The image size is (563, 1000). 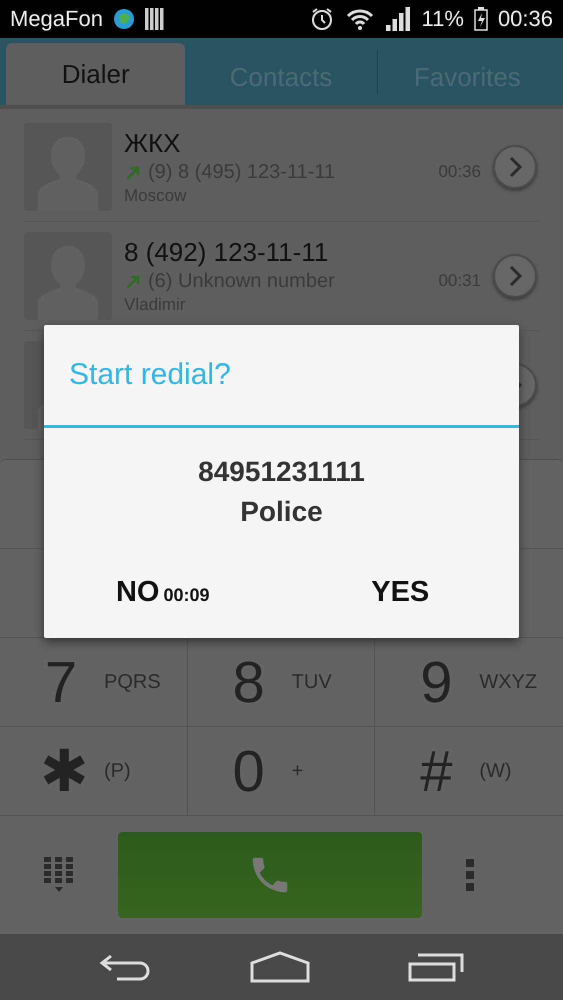 What do you see at coordinates (281, 472) in the screenshot?
I see `phone-number: 84951231111` at bounding box center [281, 472].